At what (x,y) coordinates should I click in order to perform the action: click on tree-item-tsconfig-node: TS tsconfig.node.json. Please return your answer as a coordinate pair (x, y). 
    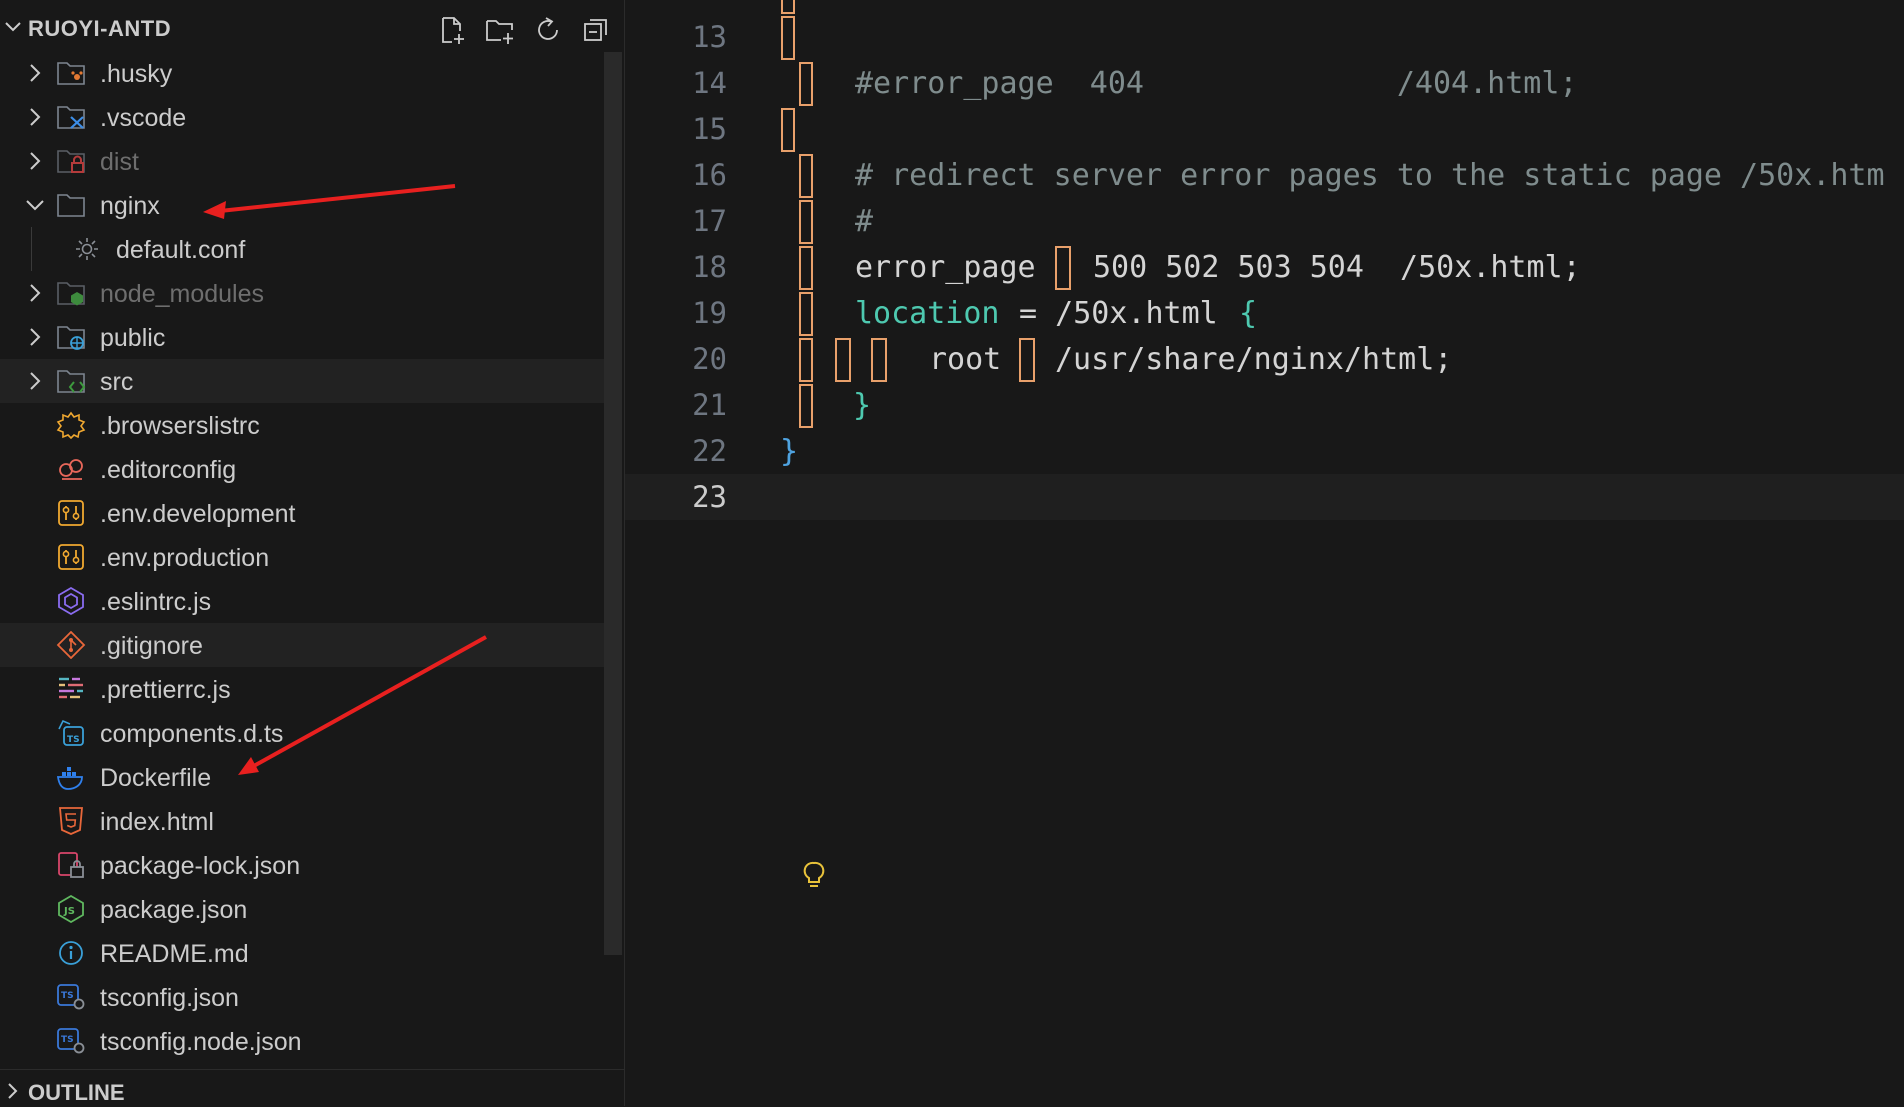
    Looking at the image, I should click on (302, 1041).